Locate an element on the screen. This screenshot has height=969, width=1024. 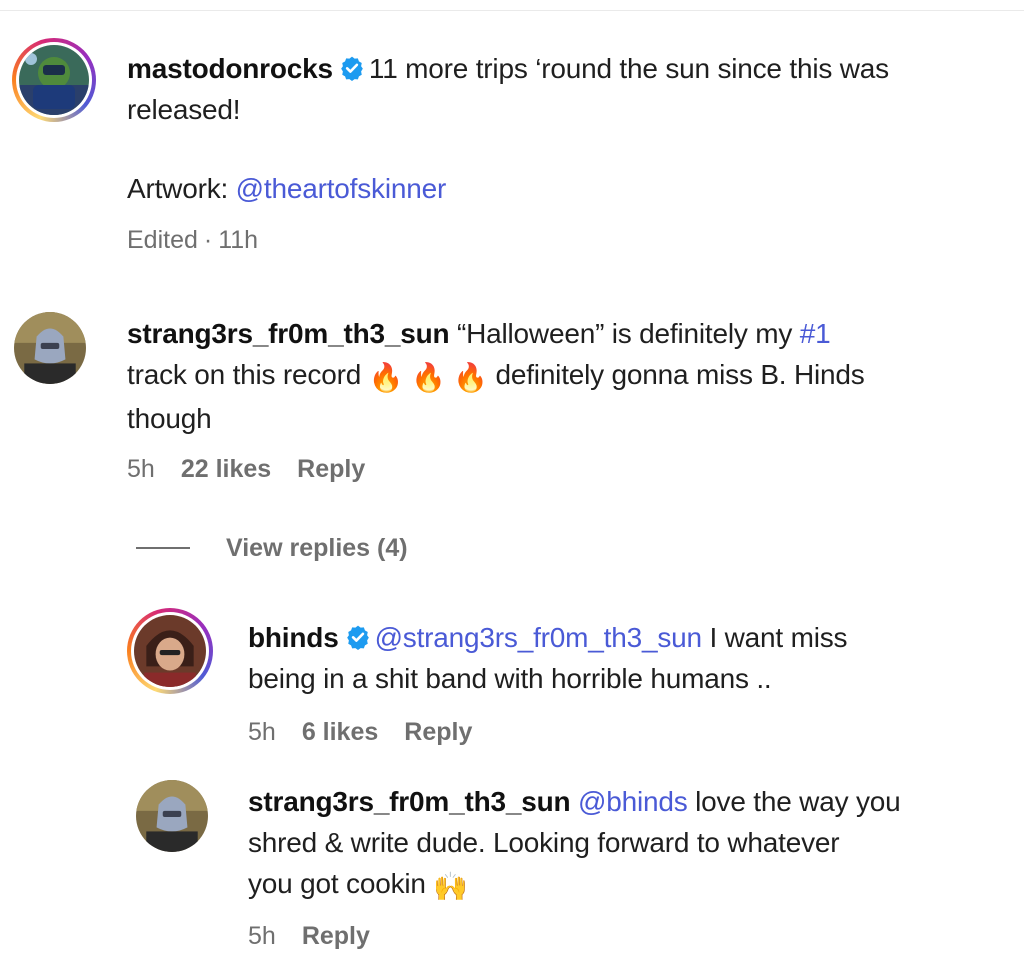
avatar-bhinds is located at coordinates (170, 651).